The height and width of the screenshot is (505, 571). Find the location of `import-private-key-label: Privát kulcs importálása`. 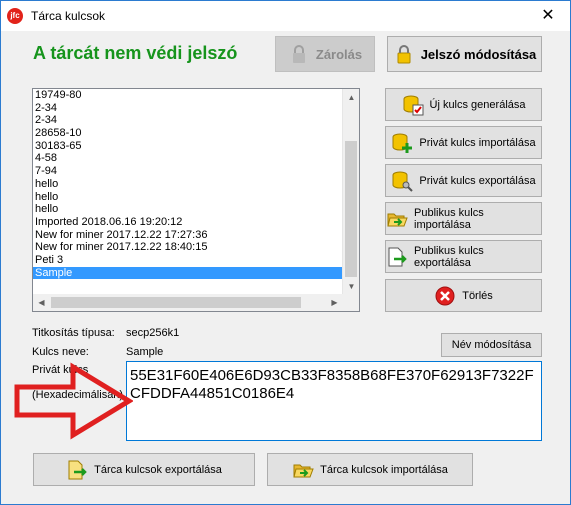

import-private-key-label: Privát kulcs importálása is located at coordinates (477, 142).